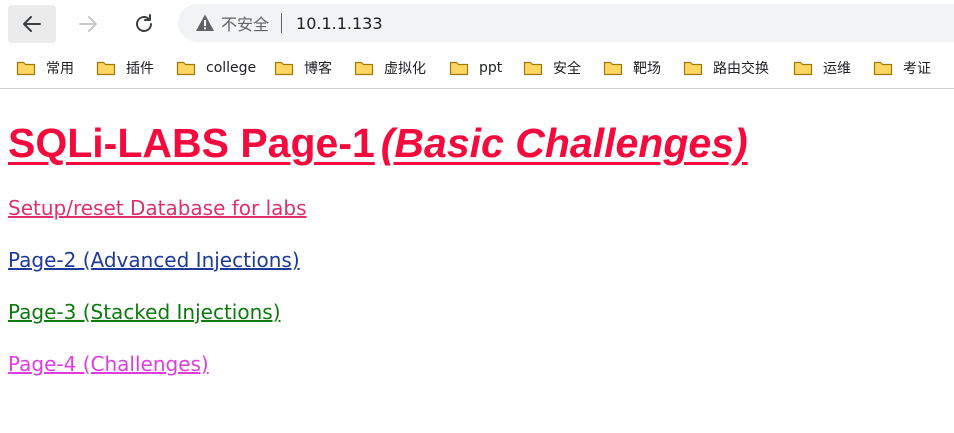 This screenshot has height=433, width=954. What do you see at coordinates (564, 143) in the screenshot?
I see `page-title-subtitle: (Basic Challenges)` at bounding box center [564, 143].